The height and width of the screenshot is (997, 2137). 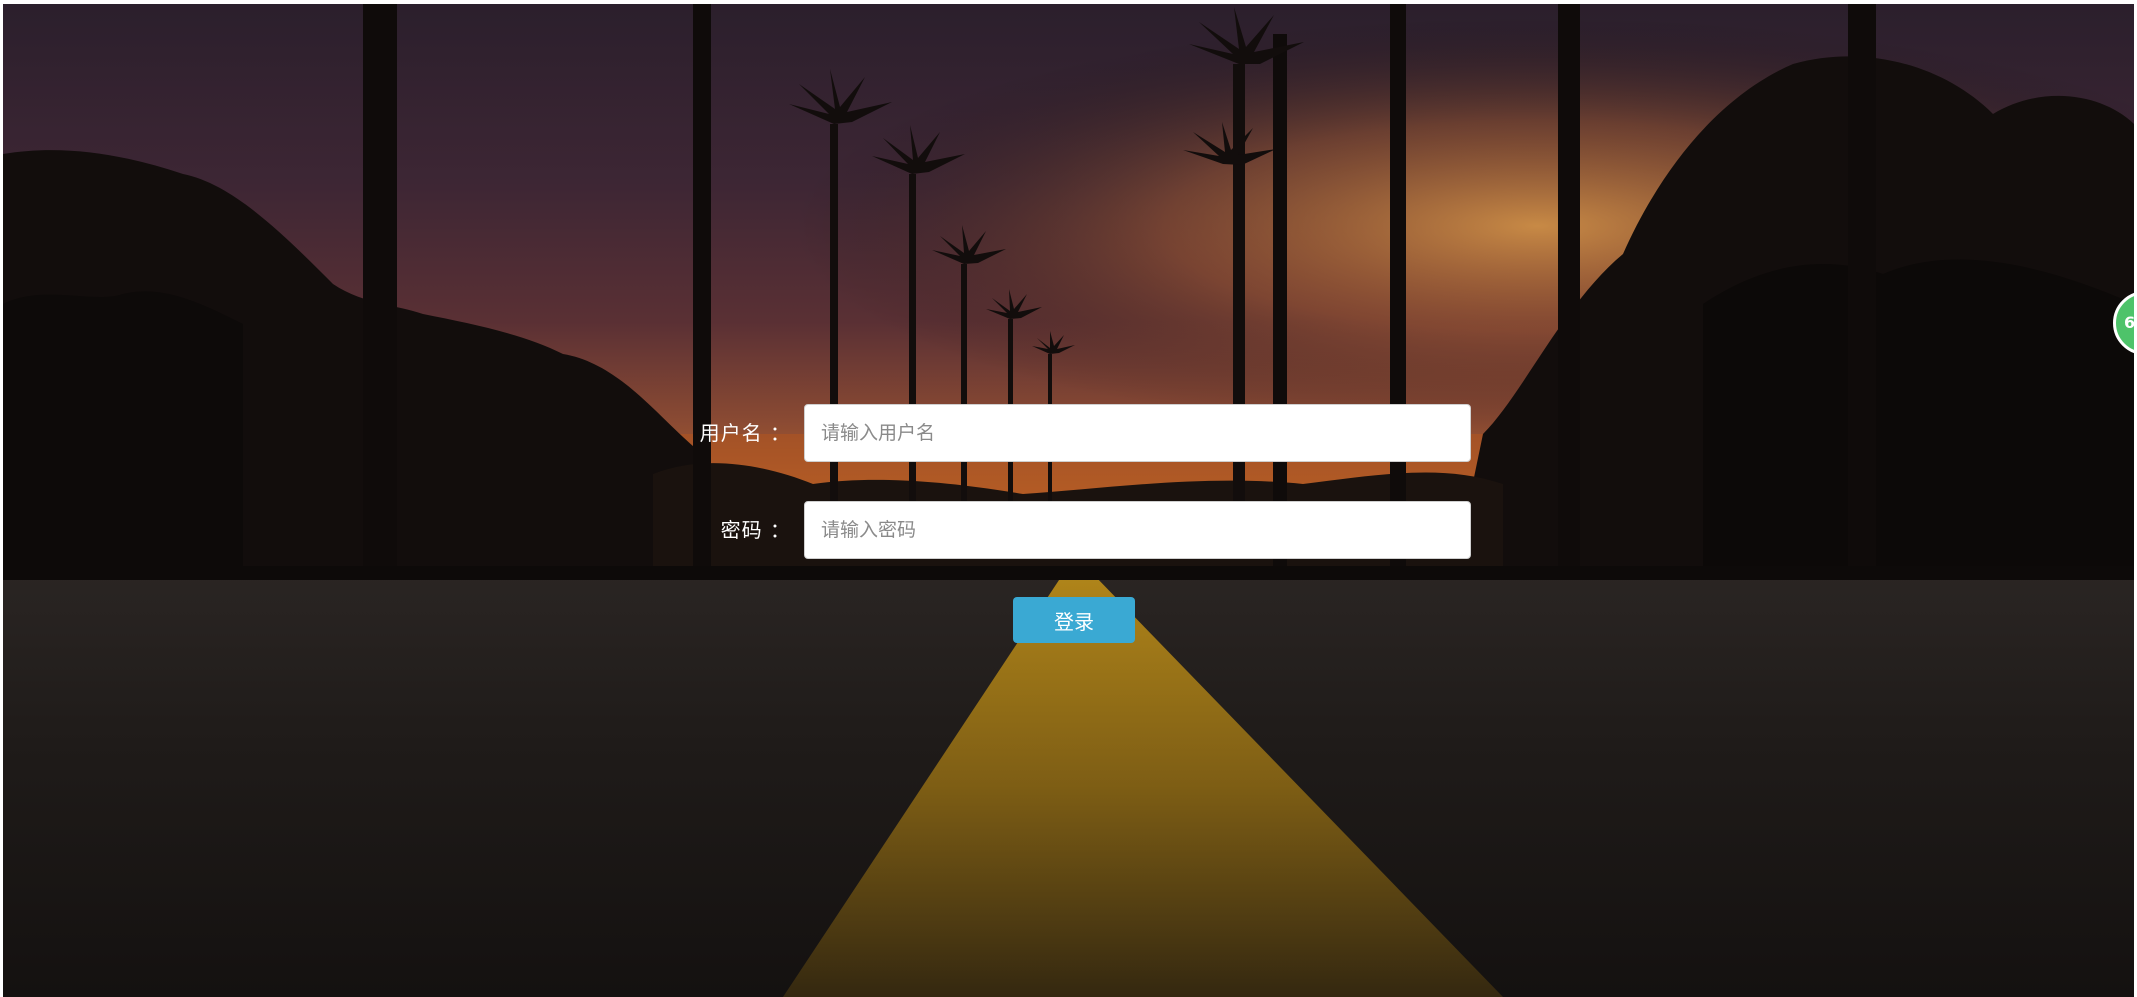 What do you see at coordinates (755, 530) in the screenshot?
I see `password-label: 密码 ：` at bounding box center [755, 530].